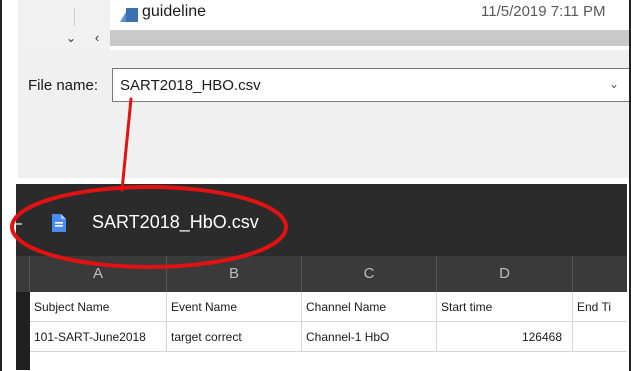  What do you see at coordinates (600, 307) in the screenshot?
I see `cell: End Ti` at bounding box center [600, 307].